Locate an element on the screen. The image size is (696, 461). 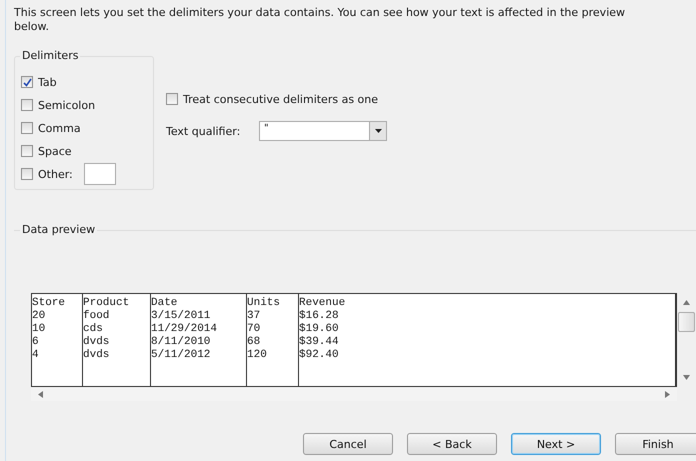
checkbox-label: Treat consecutive delimiters as one is located at coordinates (280, 99).